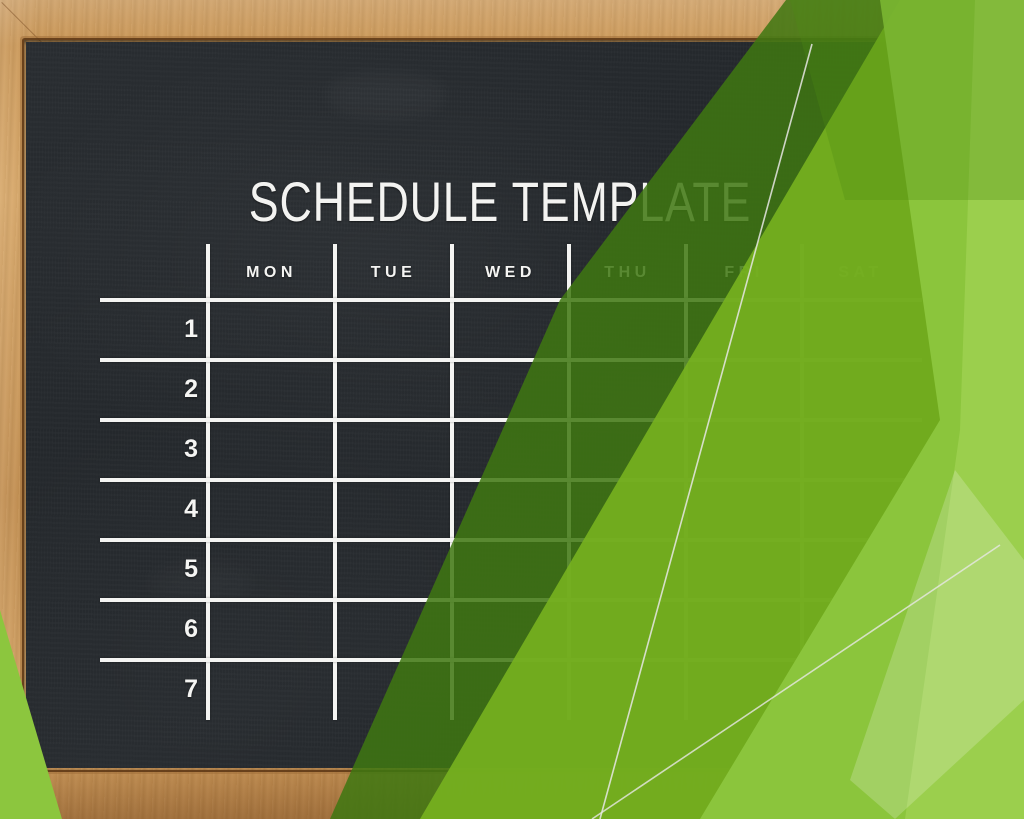 This screenshot has height=819, width=1024. I want to click on day-header-sat: SAT, so click(860, 272).